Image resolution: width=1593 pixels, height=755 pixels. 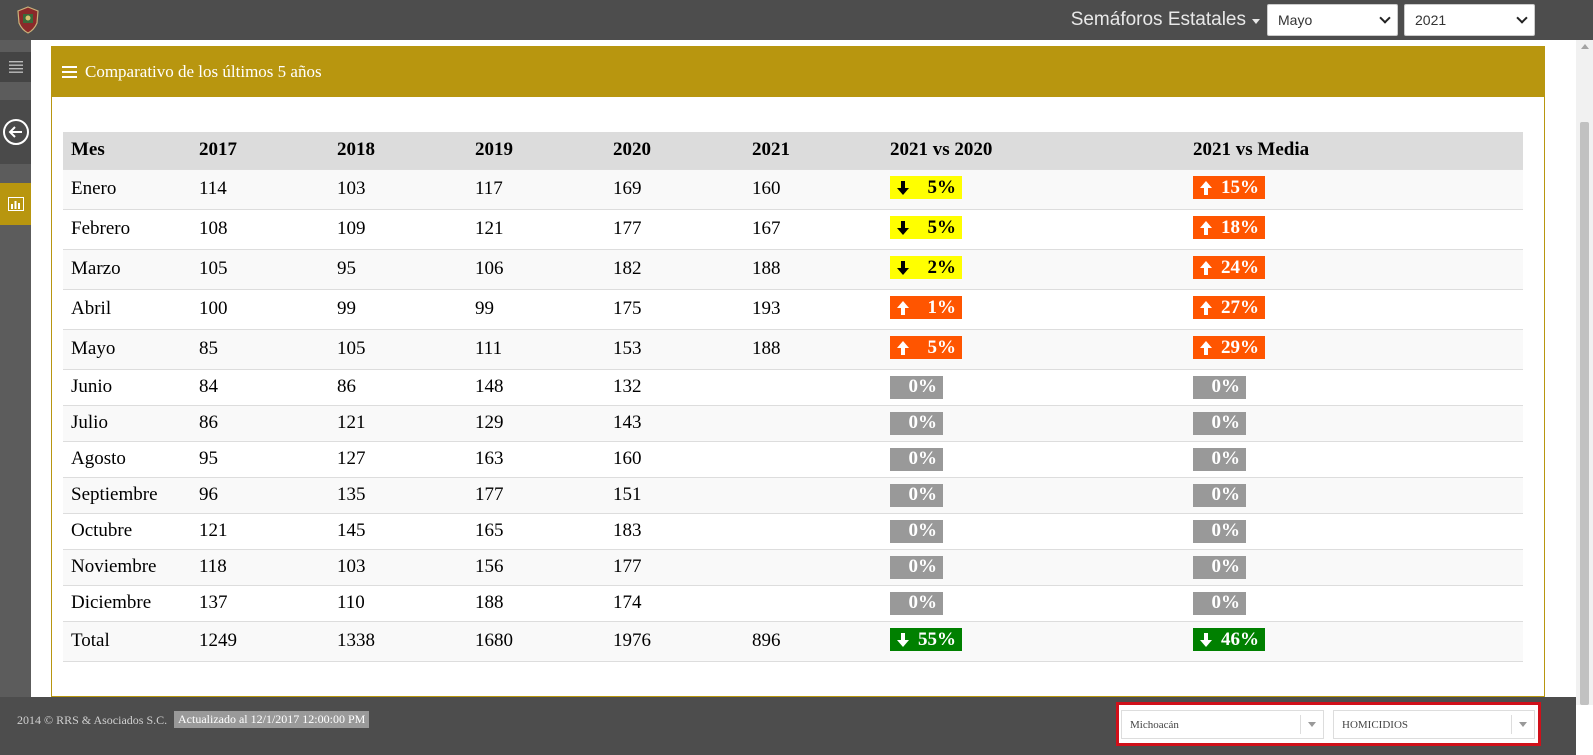 I want to click on cell-y2018: 1338, so click(x=398, y=640).